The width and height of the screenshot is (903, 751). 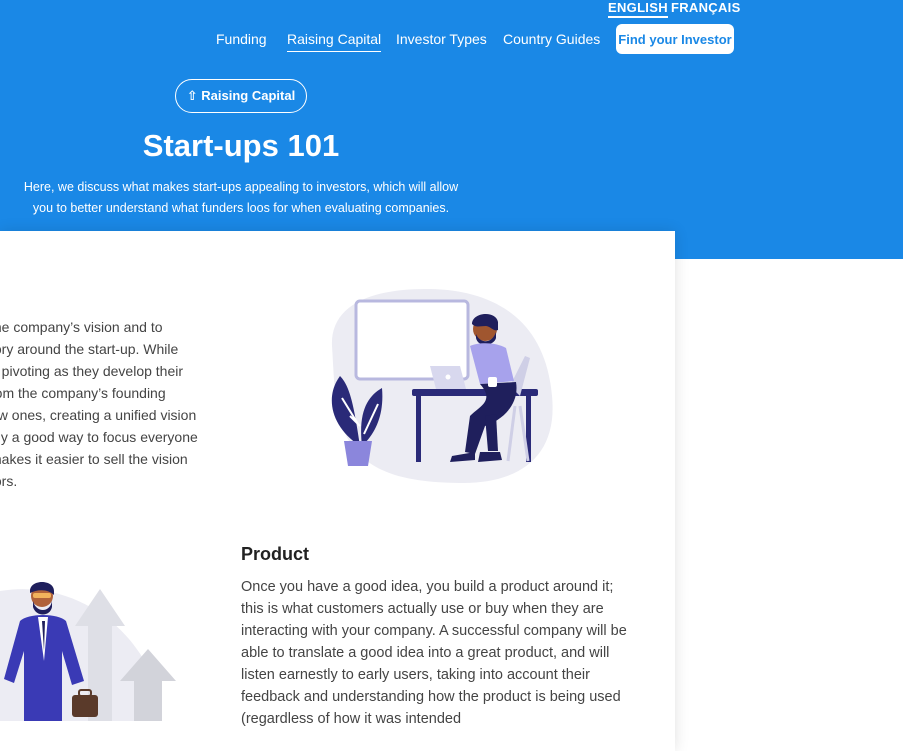 What do you see at coordinates (83, 393) in the screenshot?
I see `paragraph-line: rom the company’s founding` at bounding box center [83, 393].